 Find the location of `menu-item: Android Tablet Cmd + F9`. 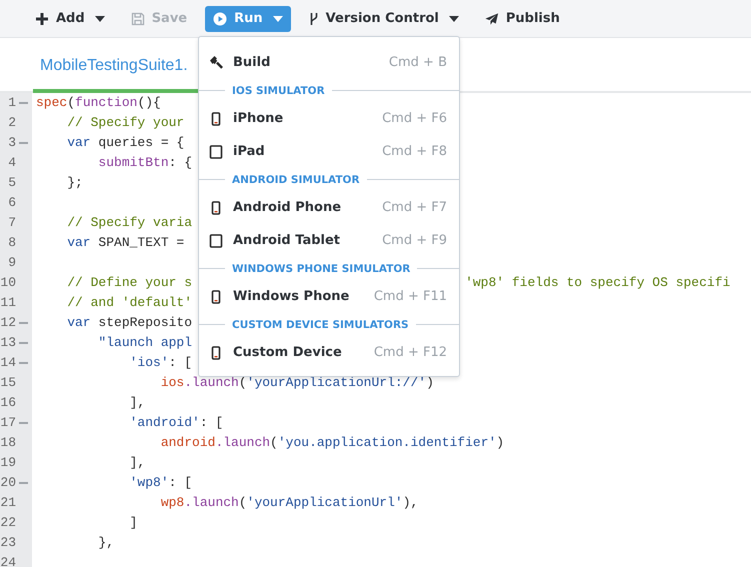

menu-item: Android Tablet Cmd + F9 is located at coordinates (329, 240).